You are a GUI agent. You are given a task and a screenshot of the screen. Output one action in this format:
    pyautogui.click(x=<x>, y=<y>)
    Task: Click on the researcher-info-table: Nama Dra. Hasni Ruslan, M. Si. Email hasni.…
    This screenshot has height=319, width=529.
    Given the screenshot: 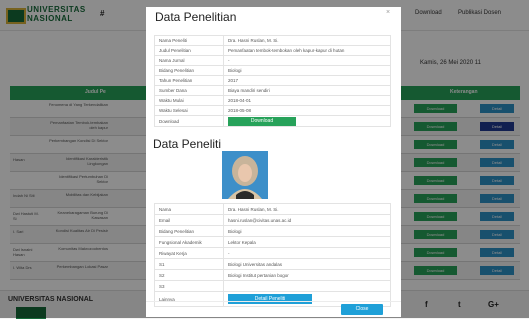 What is the action you would take?
    pyautogui.click(x=272, y=255)
    